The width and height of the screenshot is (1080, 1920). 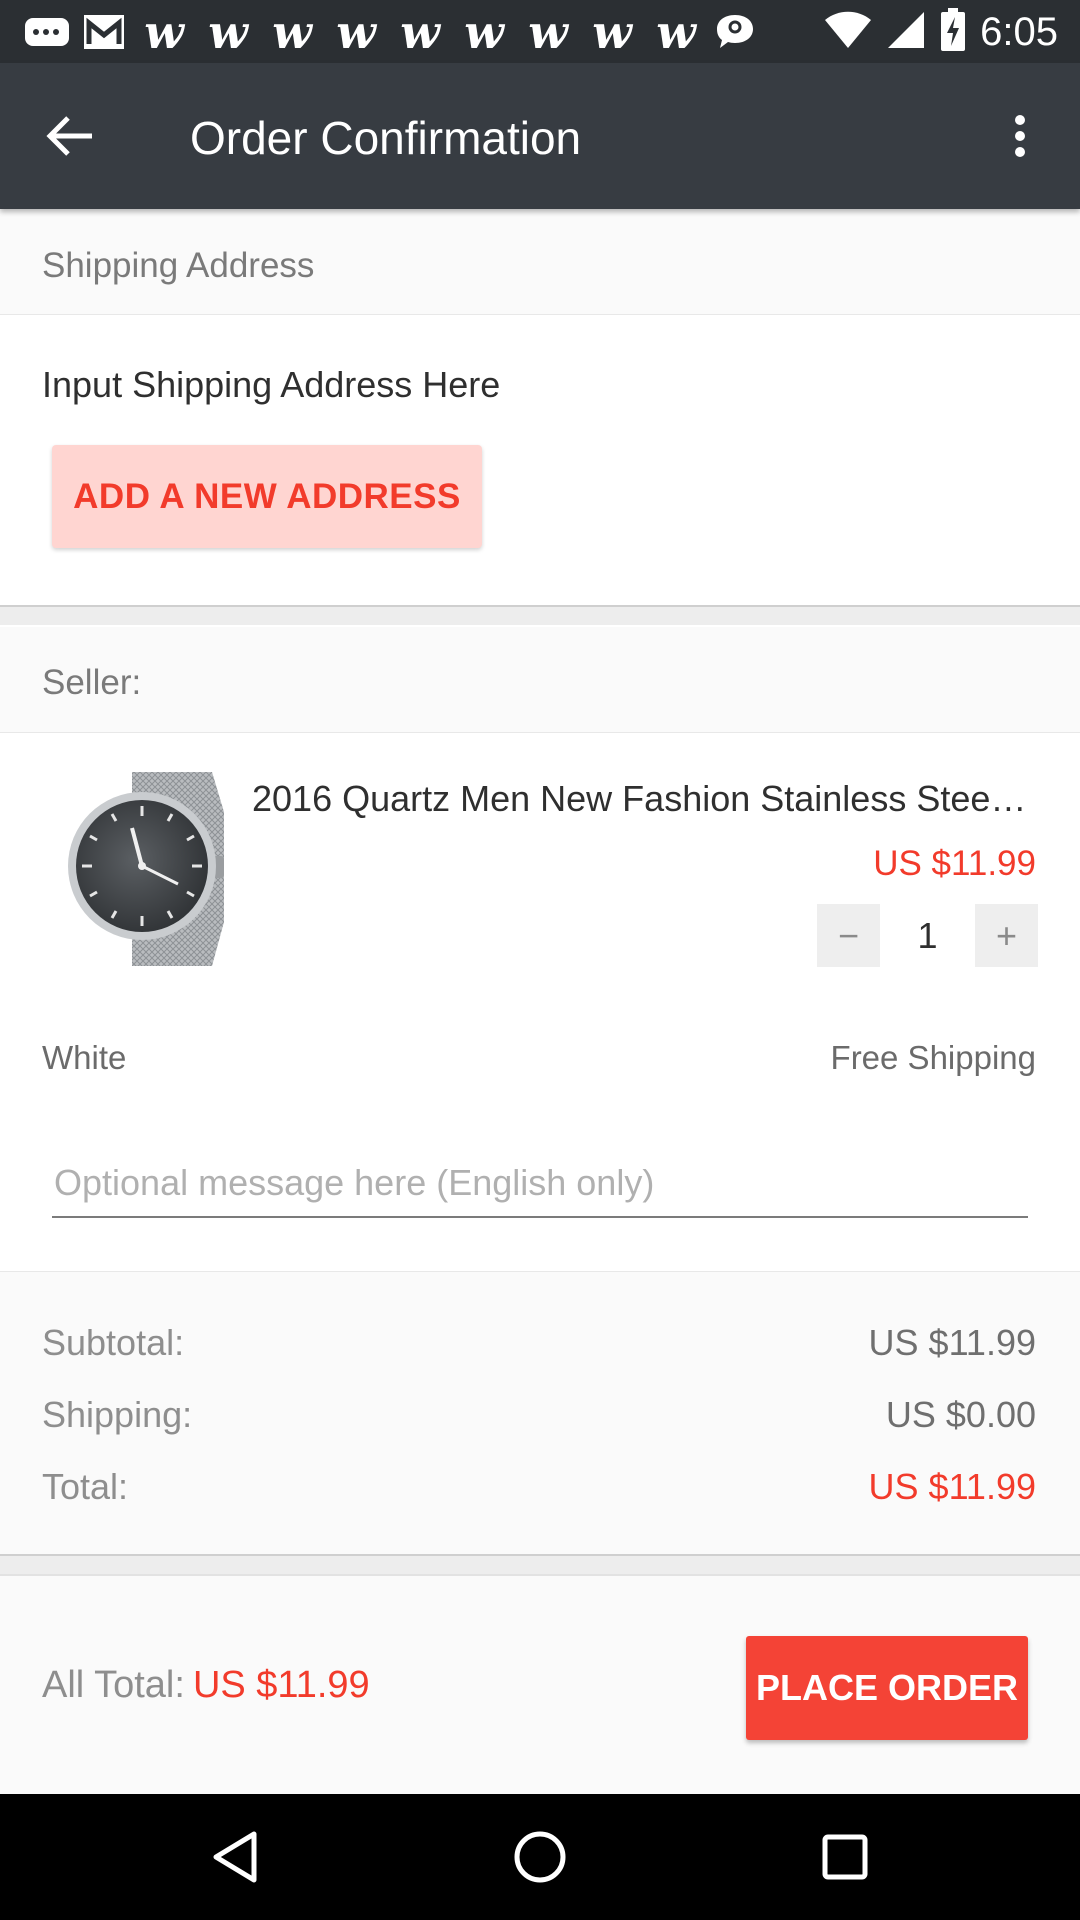 What do you see at coordinates (952, 1342) in the screenshot?
I see `subtotal-value: US $11.99` at bounding box center [952, 1342].